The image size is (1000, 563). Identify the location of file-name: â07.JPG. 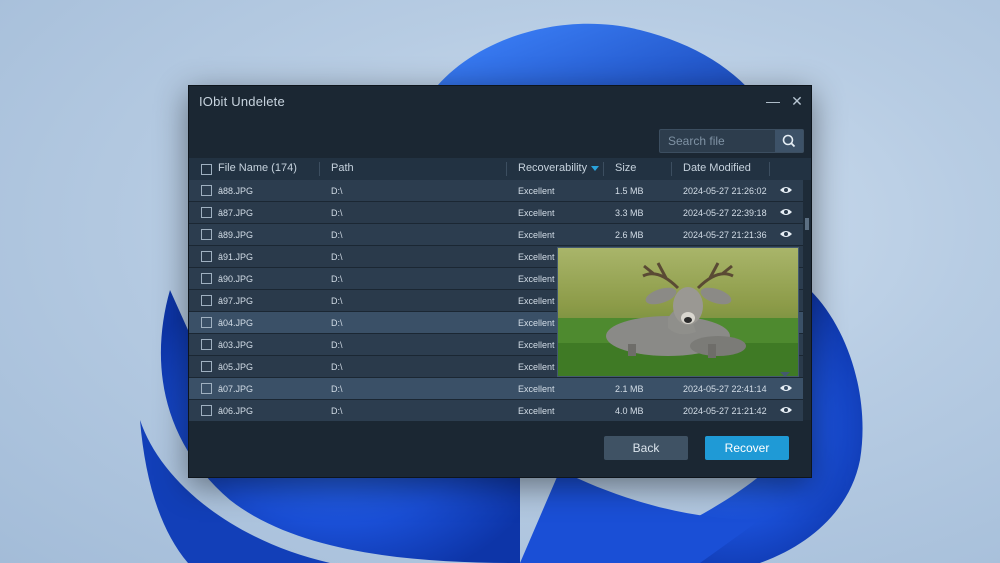
(236, 389).